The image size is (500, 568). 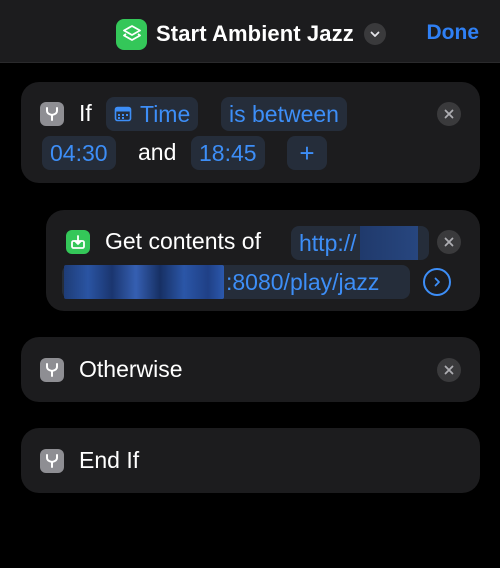 I want to click on end-time-value: 18:45, so click(x=228, y=153).